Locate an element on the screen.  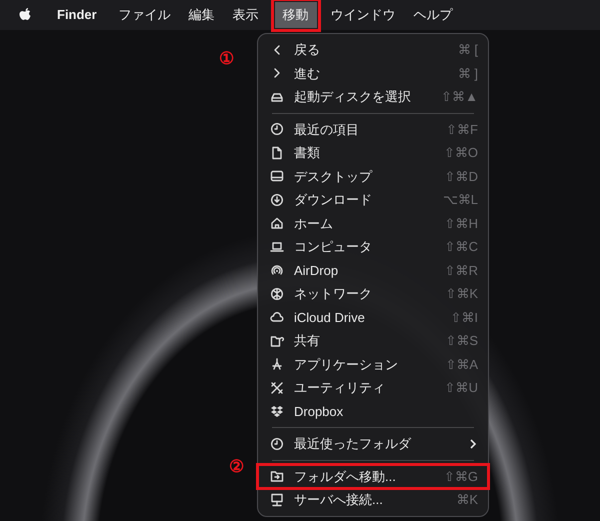
menu-item-label: 書類 is located at coordinates (307, 153).